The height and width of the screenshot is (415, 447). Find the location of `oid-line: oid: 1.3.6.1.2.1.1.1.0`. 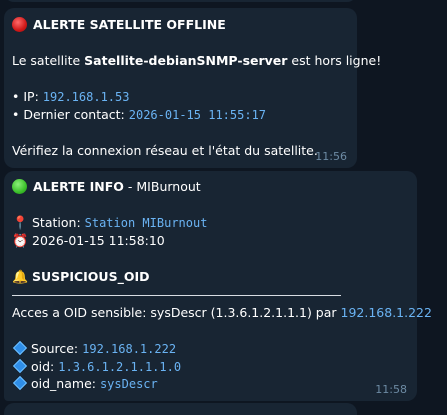

oid-line: oid: 1.3.6.1.2.1.1.1.0 is located at coordinates (96, 366).